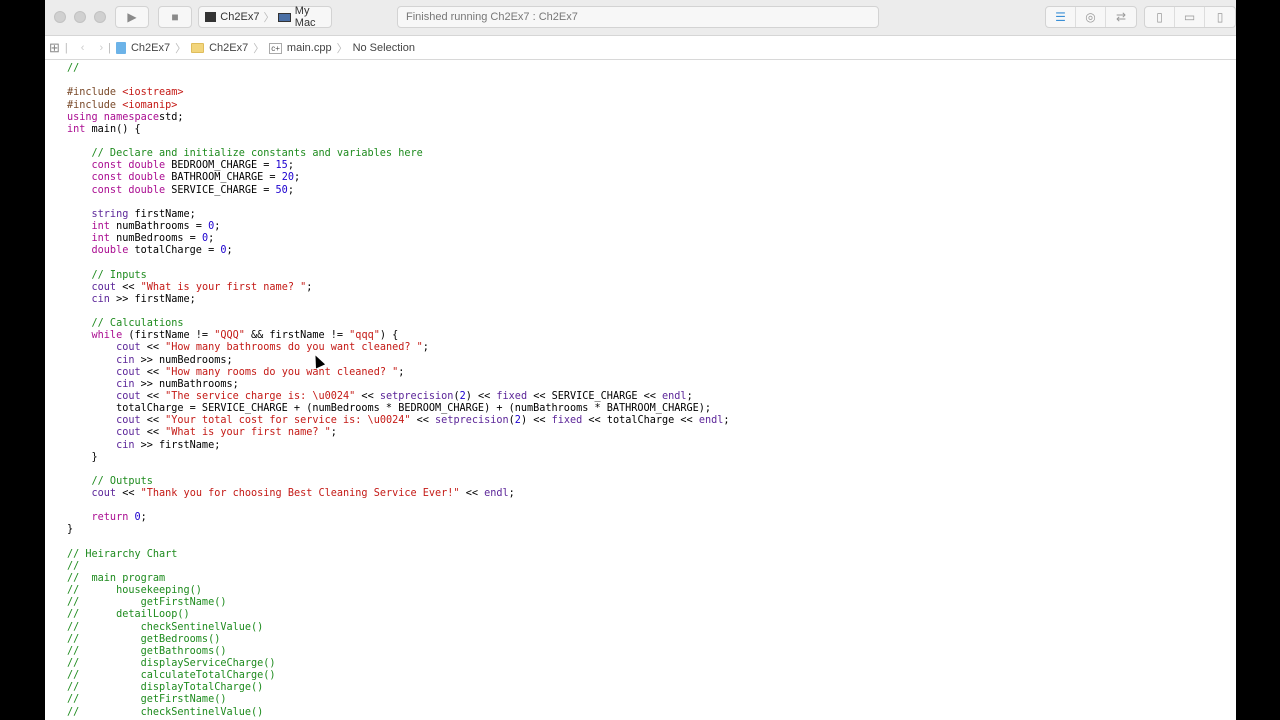  What do you see at coordinates (100, 17) in the screenshot?
I see `zoom-window-button` at bounding box center [100, 17].